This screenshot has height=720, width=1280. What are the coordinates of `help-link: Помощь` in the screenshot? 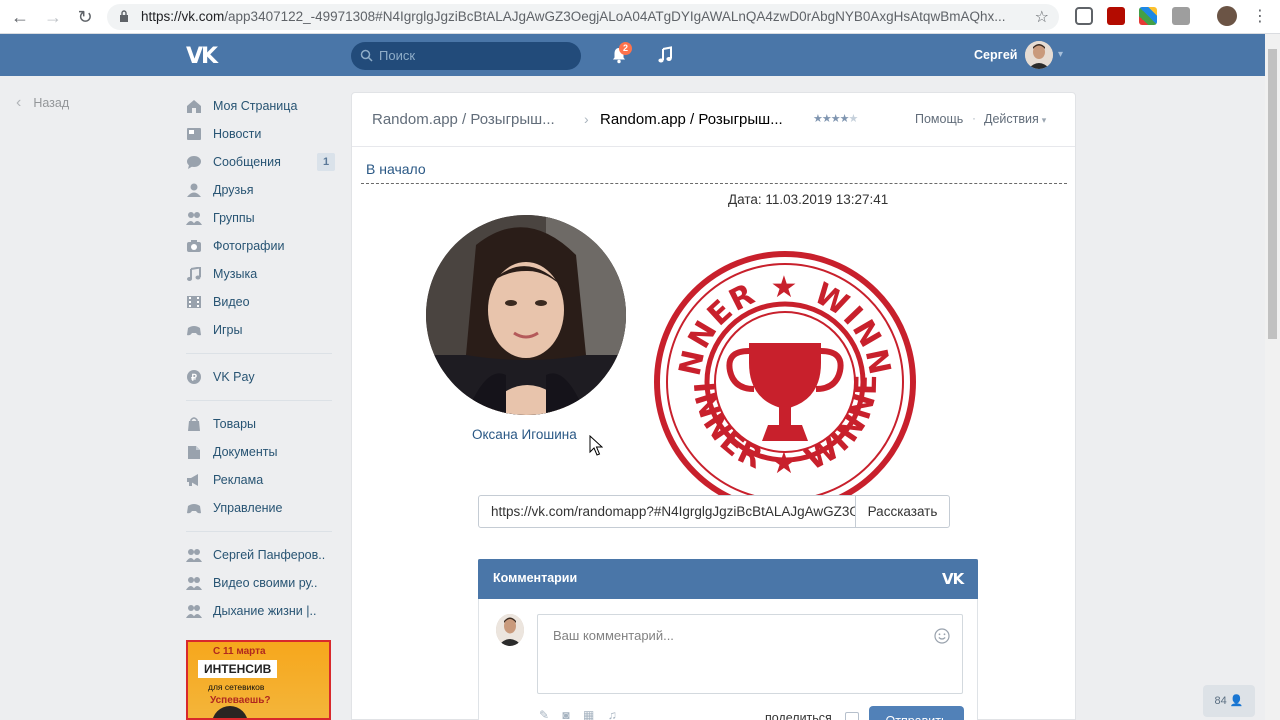 It's located at (939, 119).